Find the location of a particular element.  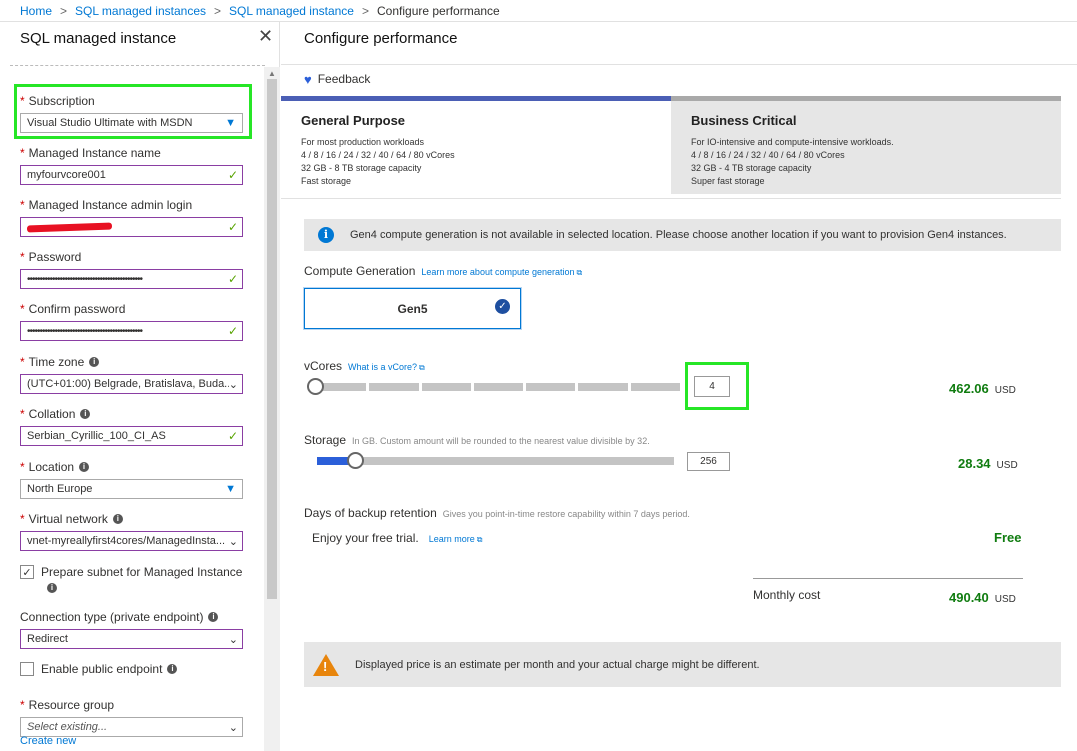

instance-name-label: Managed Instance name is located at coordinates (94, 153).